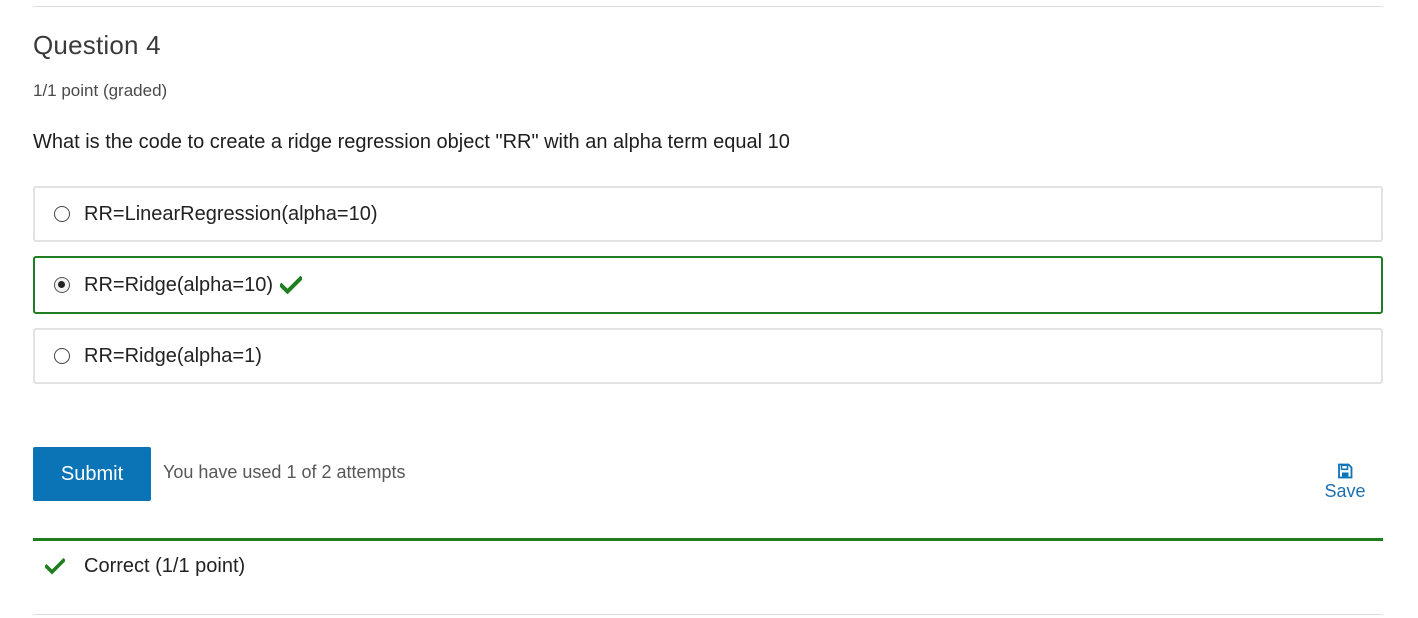 This screenshot has width=1418, height=618. What do you see at coordinates (708, 539) in the screenshot?
I see `result-divider` at bounding box center [708, 539].